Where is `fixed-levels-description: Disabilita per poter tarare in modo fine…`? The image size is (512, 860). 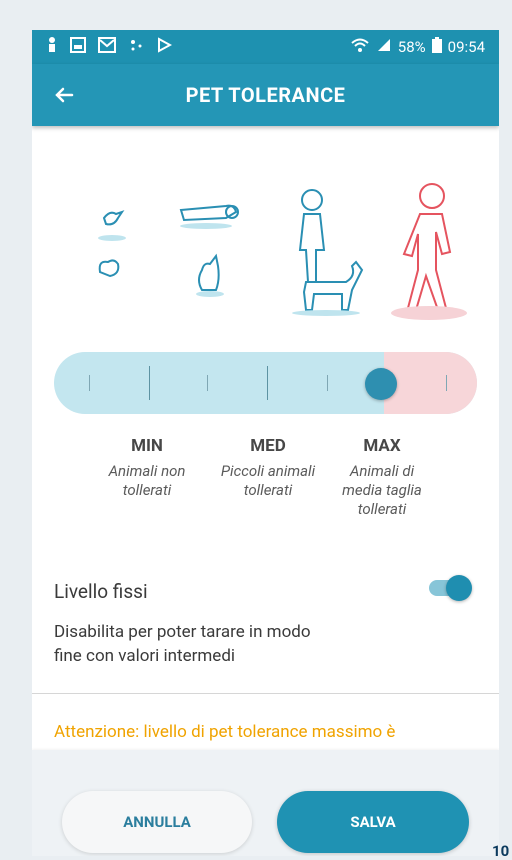
fixed-levels-description: Disabilita per poter tarare in modo fine… is located at coordinates (182, 644).